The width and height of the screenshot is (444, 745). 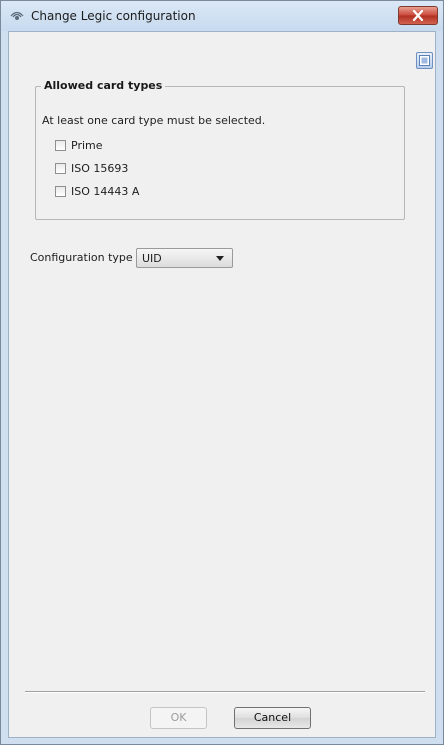 What do you see at coordinates (113, 16) in the screenshot?
I see `window-title: Change Legic configuration` at bounding box center [113, 16].